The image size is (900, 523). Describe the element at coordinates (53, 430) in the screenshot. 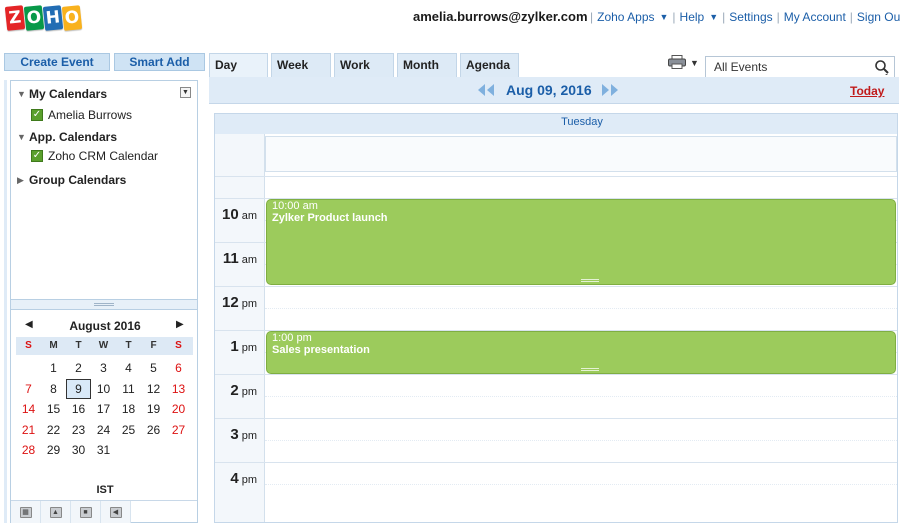

I see `mini-calendar-day: 22` at that location.